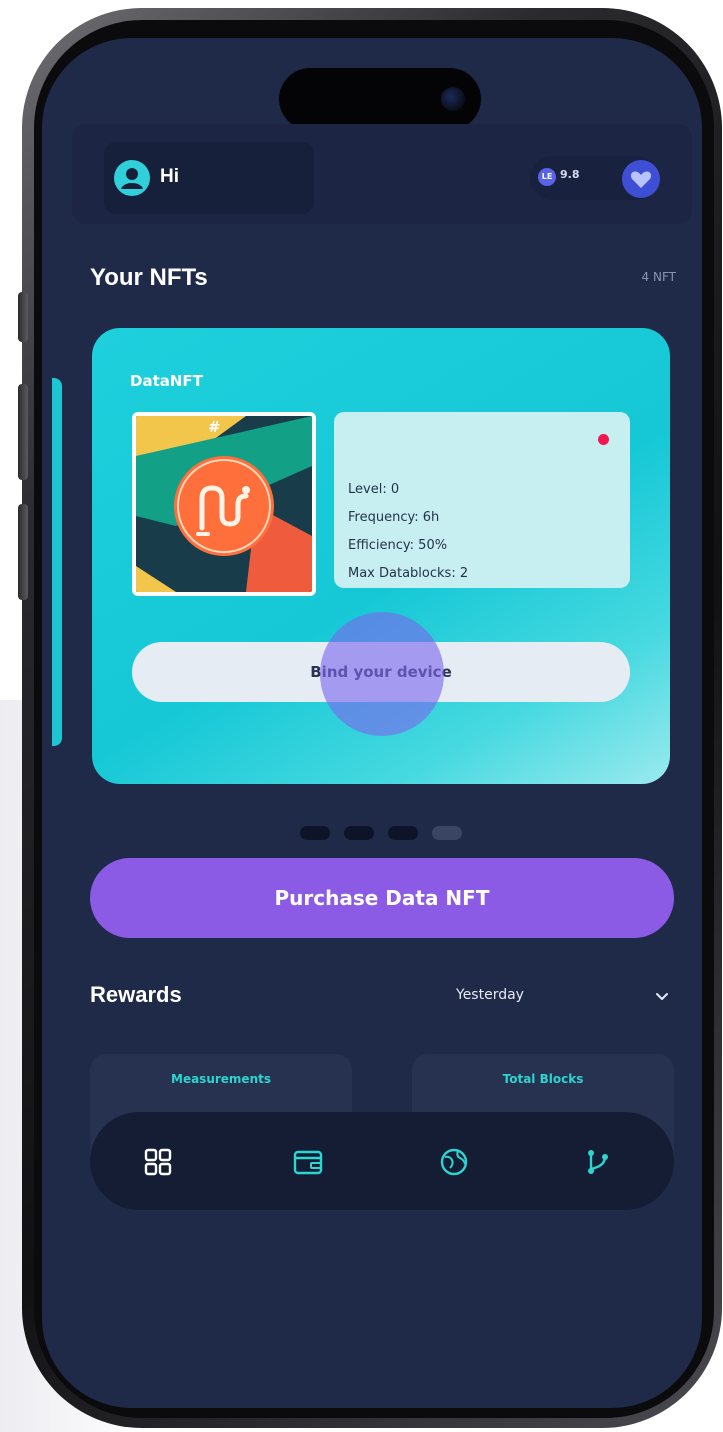 This screenshot has height=1432, width=723. I want to click on nfts-section-title: Your NFTs, so click(149, 277).